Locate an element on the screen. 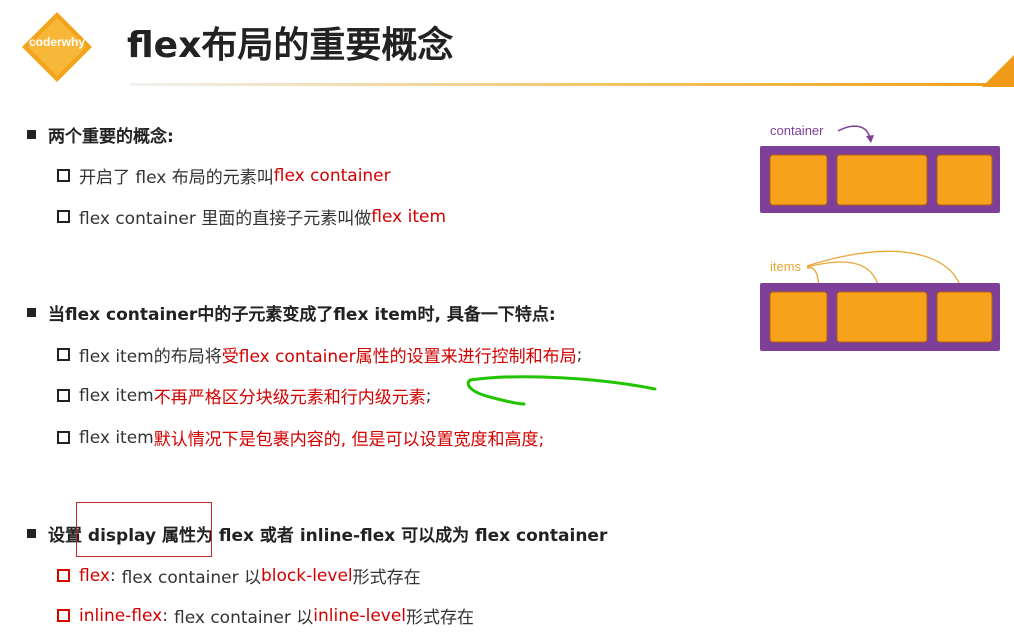 The image size is (1014, 635). items-label: items is located at coordinates (786, 266).